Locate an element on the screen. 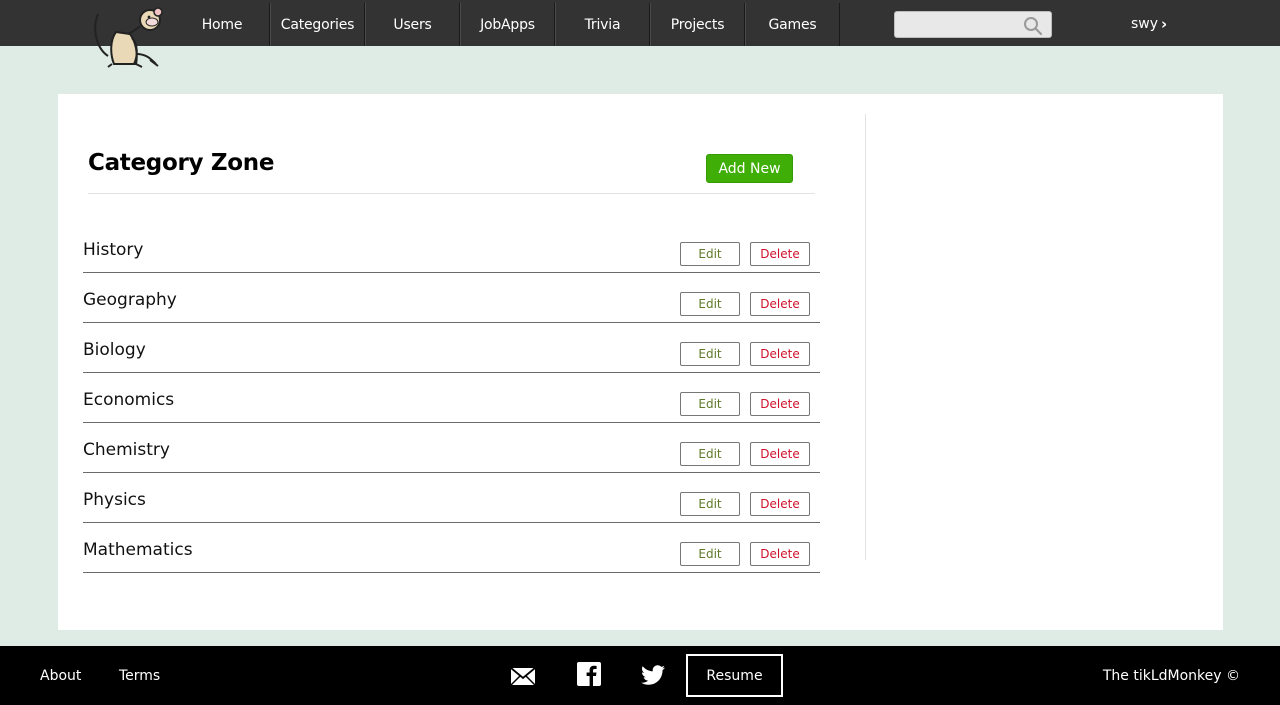  list-item: Chemistry Edit Delete is located at coordinates (451, 448).